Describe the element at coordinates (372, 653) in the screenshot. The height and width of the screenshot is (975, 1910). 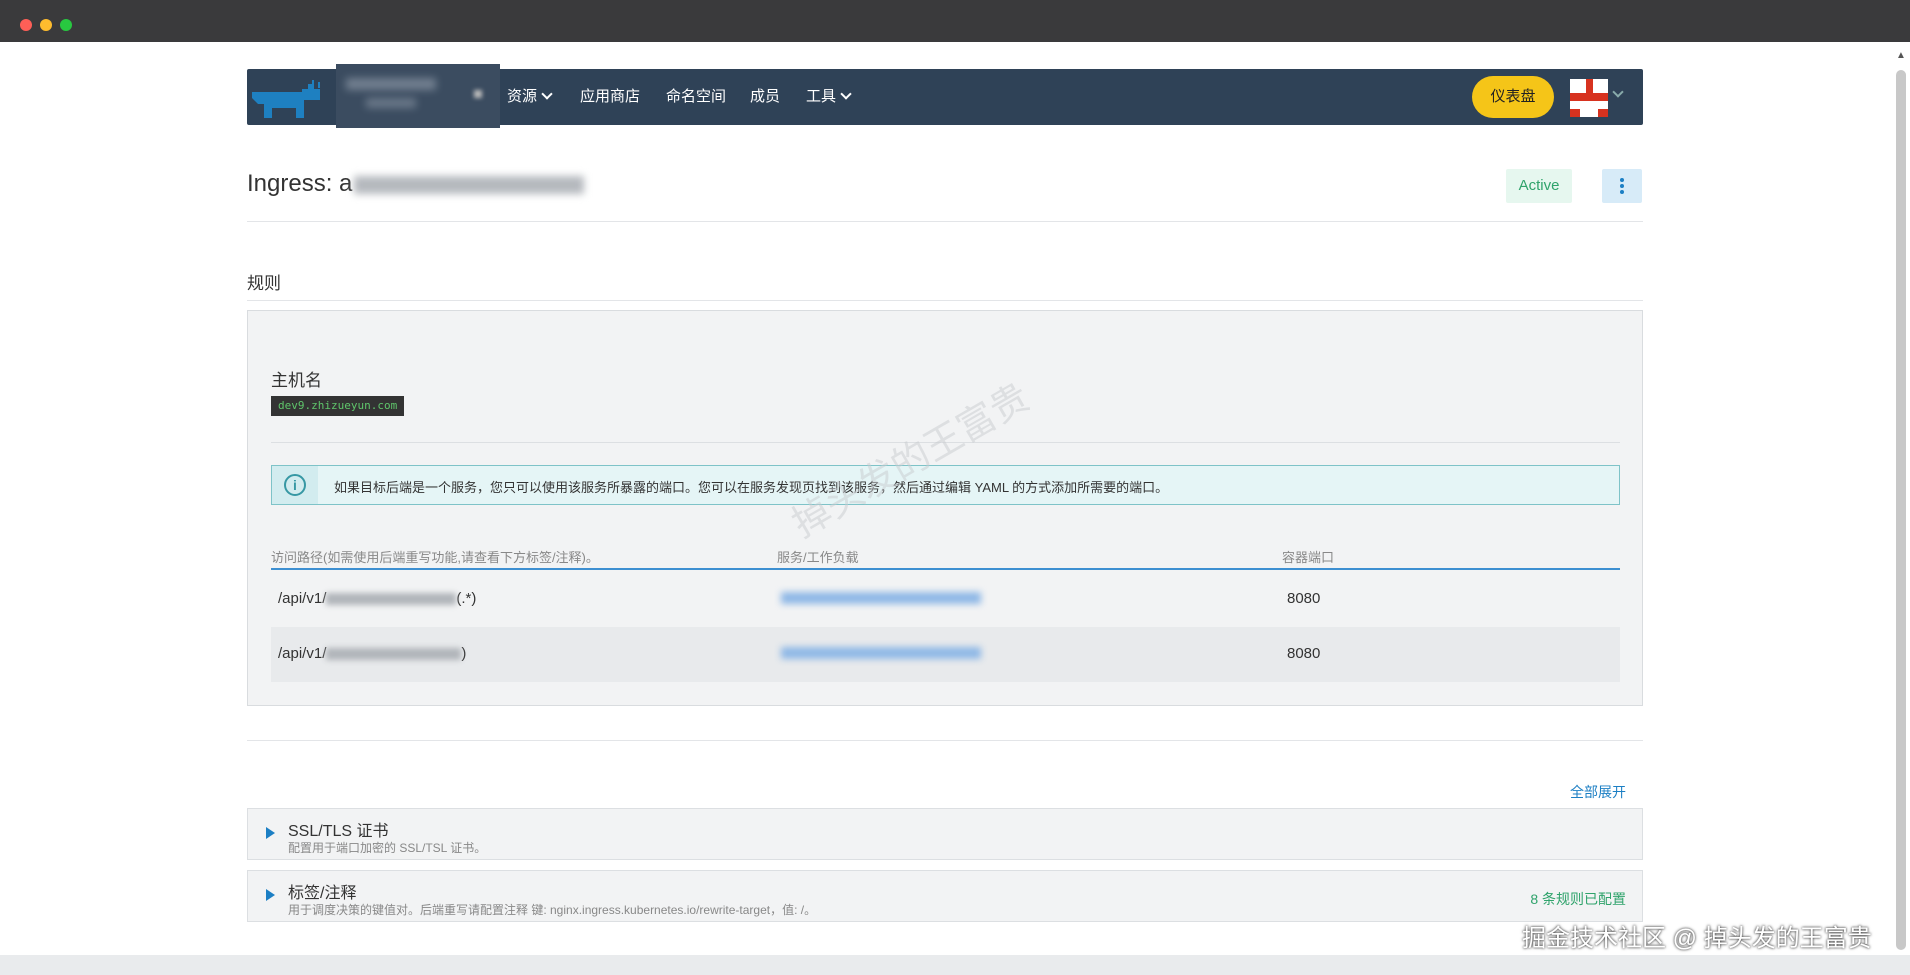
I see `path-cell: /api/v1/)` at that location.